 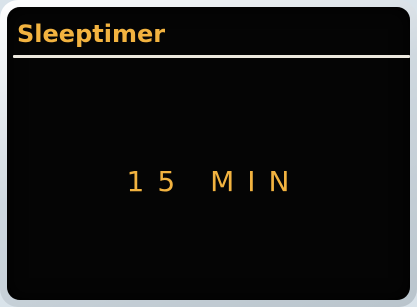 What do you see at coordinates (91, 34) in the screenshot?
I see `menu-title: Sleeptimer` at bounding box center [91, 34].